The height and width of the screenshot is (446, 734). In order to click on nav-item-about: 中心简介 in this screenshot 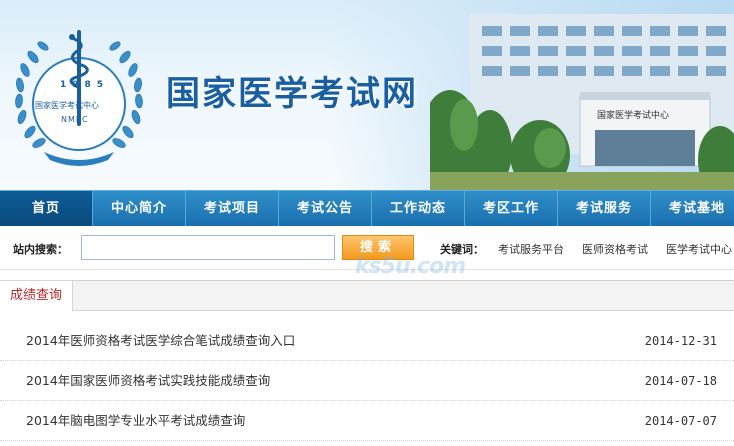, I will do `click(139, 209)`.